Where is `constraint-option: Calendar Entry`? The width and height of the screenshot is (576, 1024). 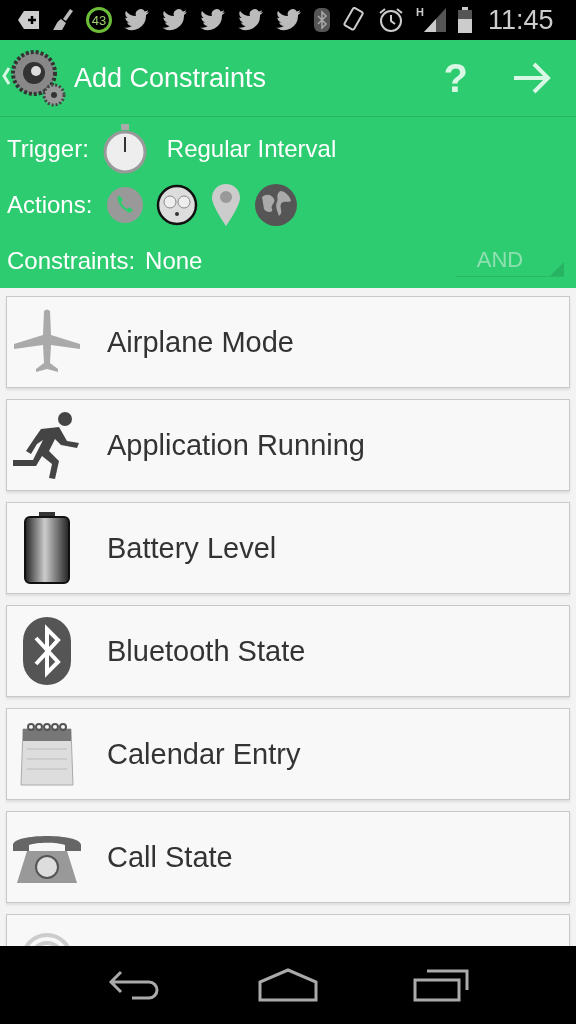 constraint-option: Calendar Entry is located at coordinates (288, 754).